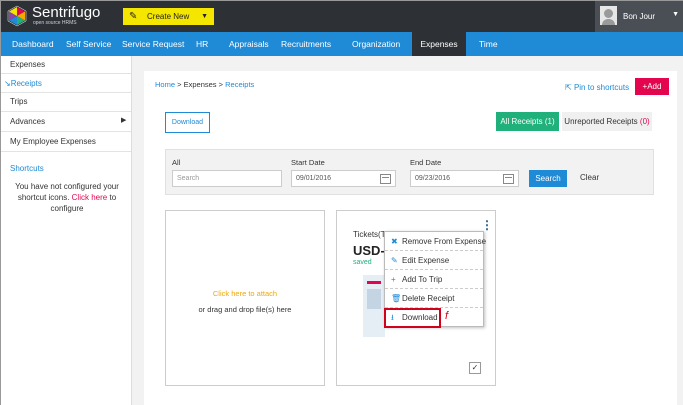  I want to click on brand-tagline: open source HRMS, so click(55, 23).